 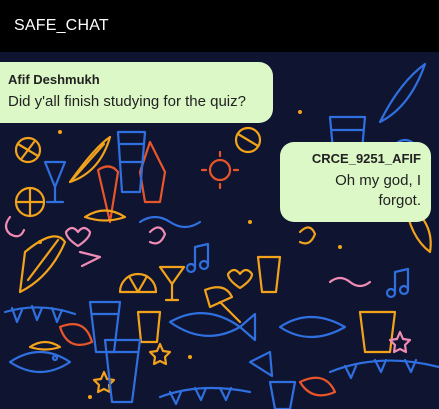 What do you see at coordinates (378, 190) in the screenshot?
I see `message-text: Oh my god, I forgot.` at bounding box center [378, 190].